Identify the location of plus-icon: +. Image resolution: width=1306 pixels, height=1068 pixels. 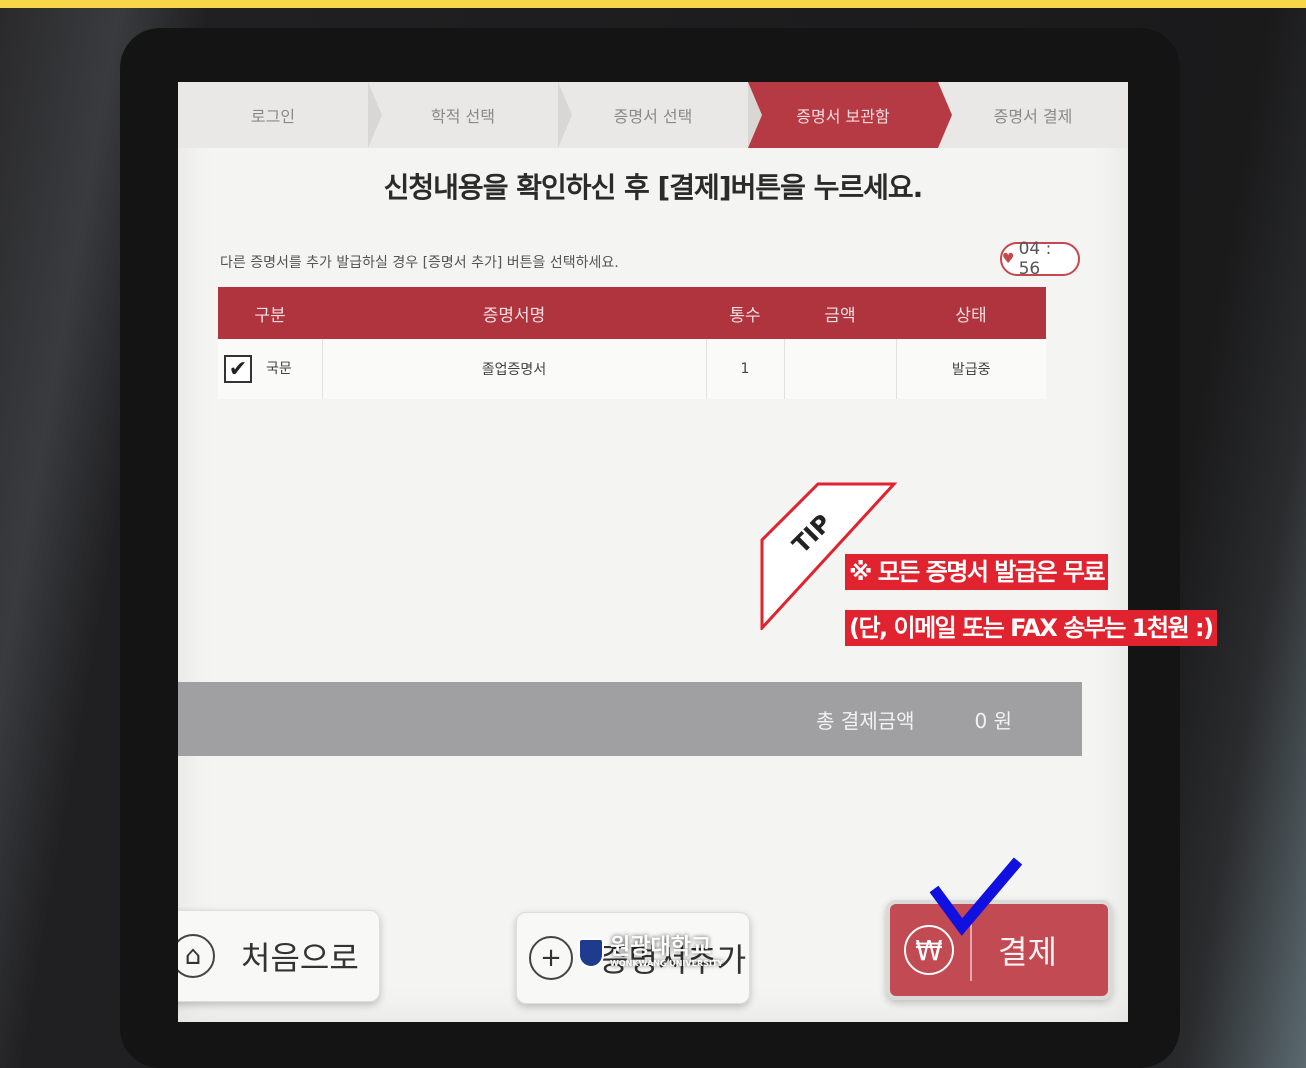
(551, 958).